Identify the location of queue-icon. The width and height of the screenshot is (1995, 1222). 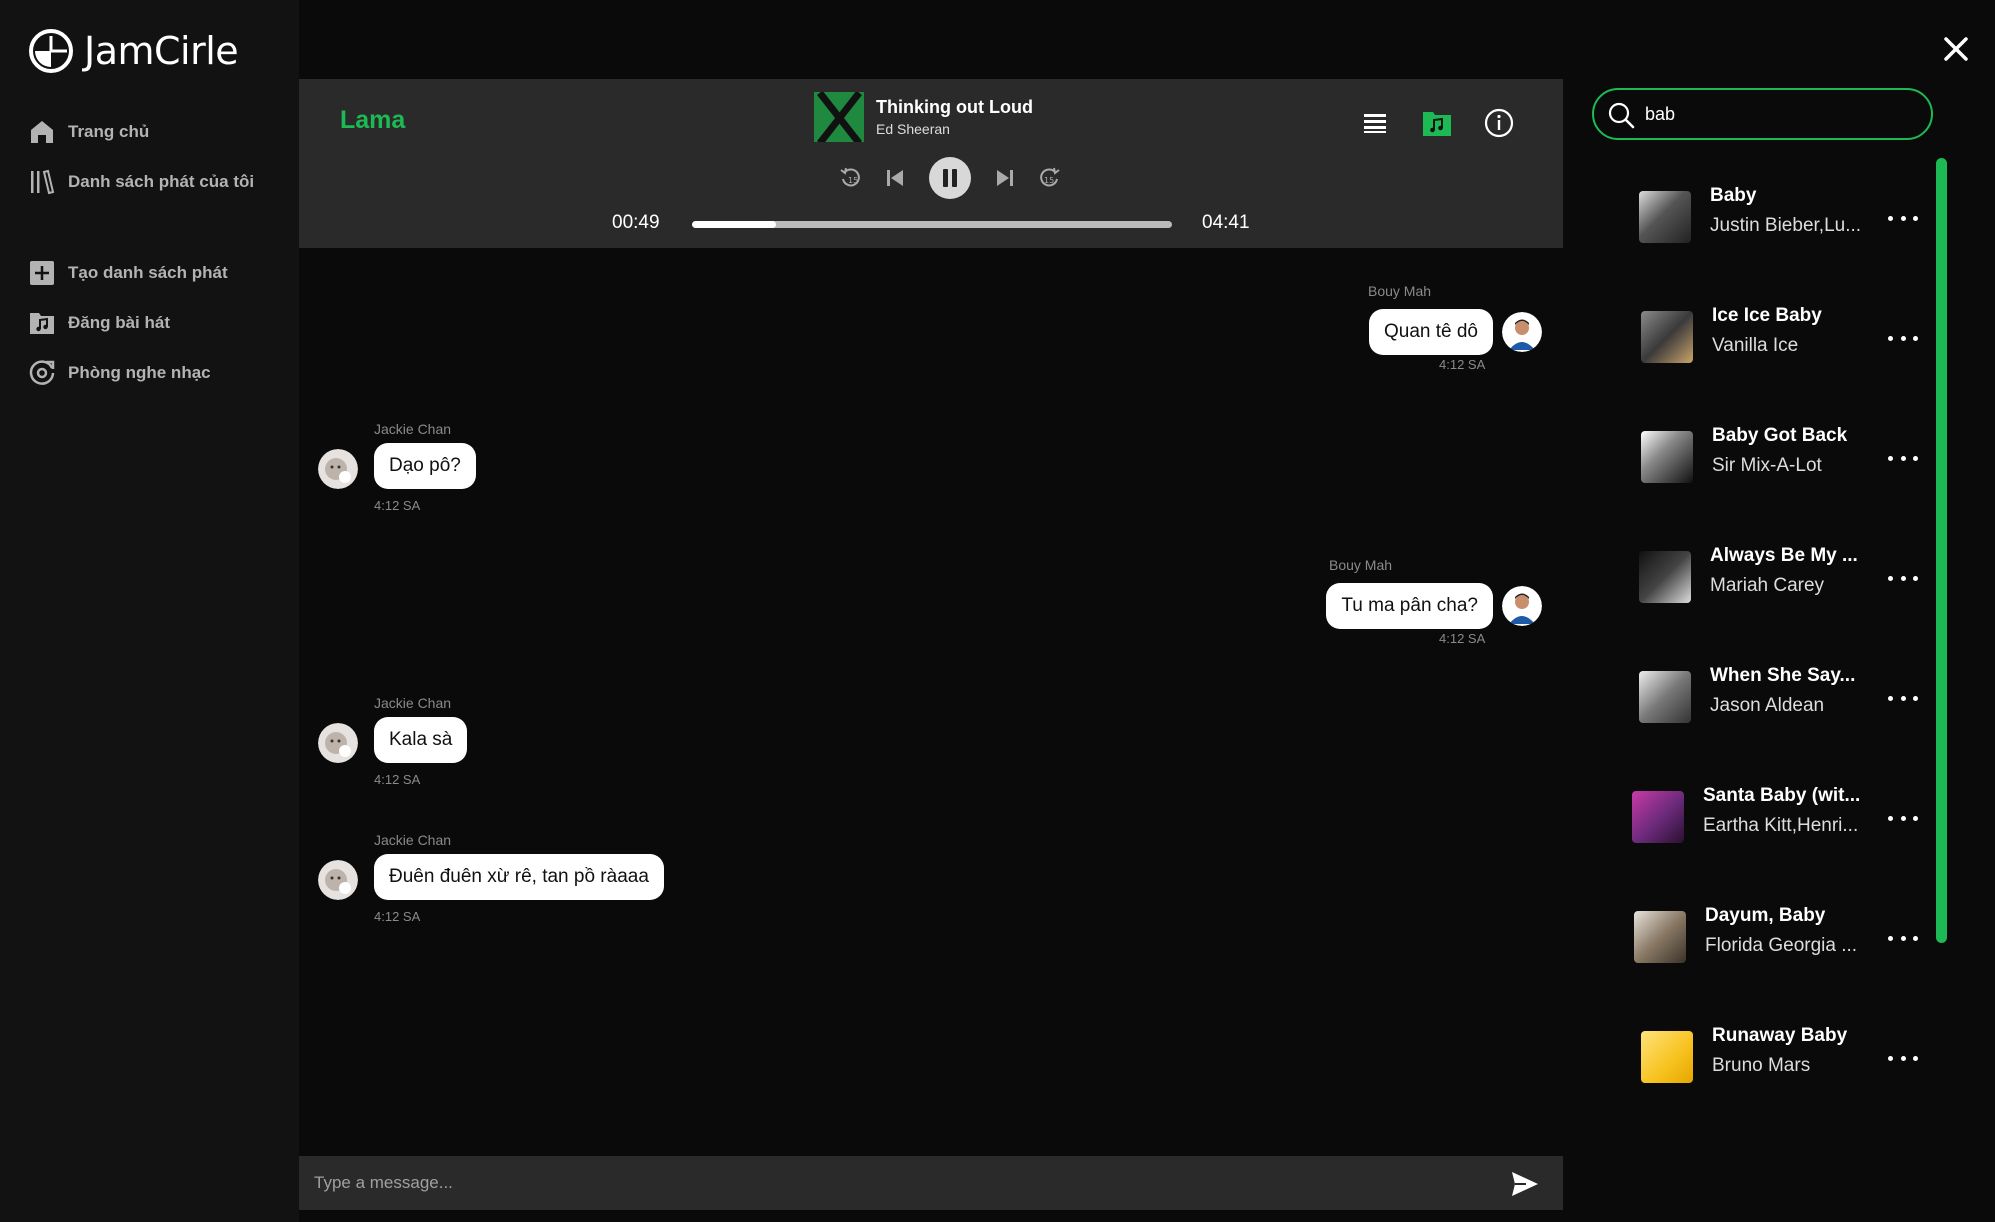
(1375, 123).